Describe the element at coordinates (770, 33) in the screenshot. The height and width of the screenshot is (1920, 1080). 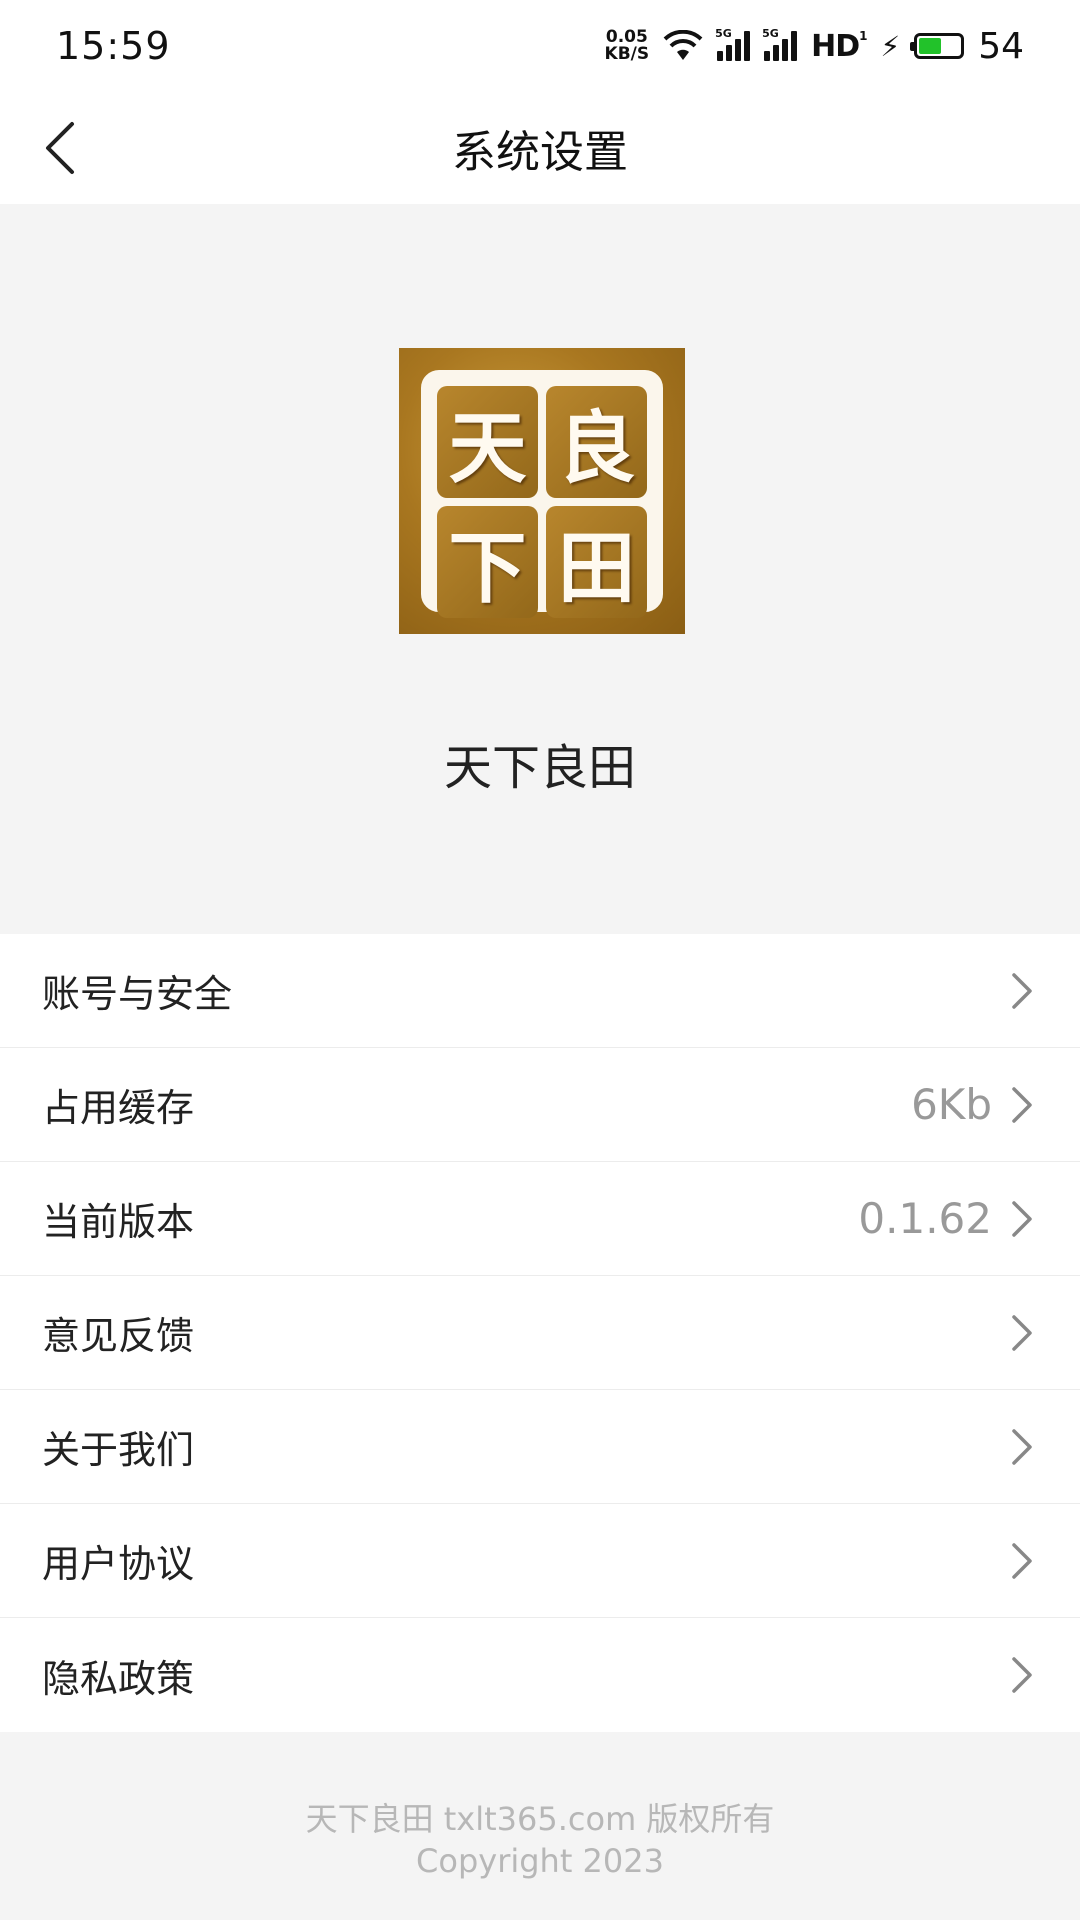
I see `signal-tag-2: 5G` at that location.